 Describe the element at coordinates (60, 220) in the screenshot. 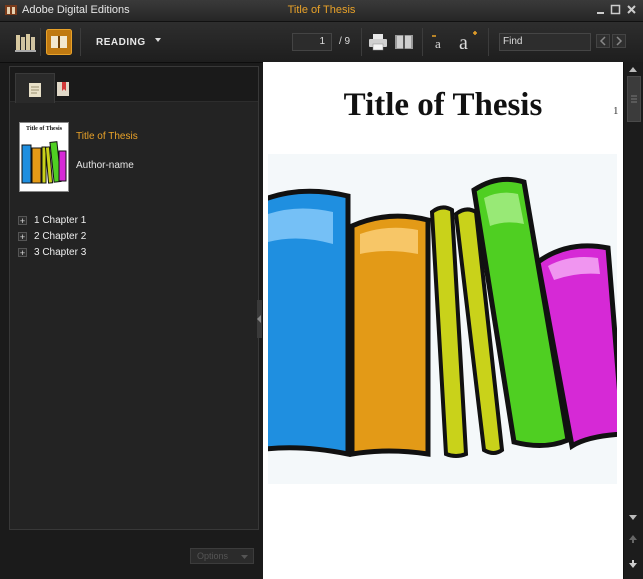

I see `toc-item-label: 1 Chapter 1` at that location.